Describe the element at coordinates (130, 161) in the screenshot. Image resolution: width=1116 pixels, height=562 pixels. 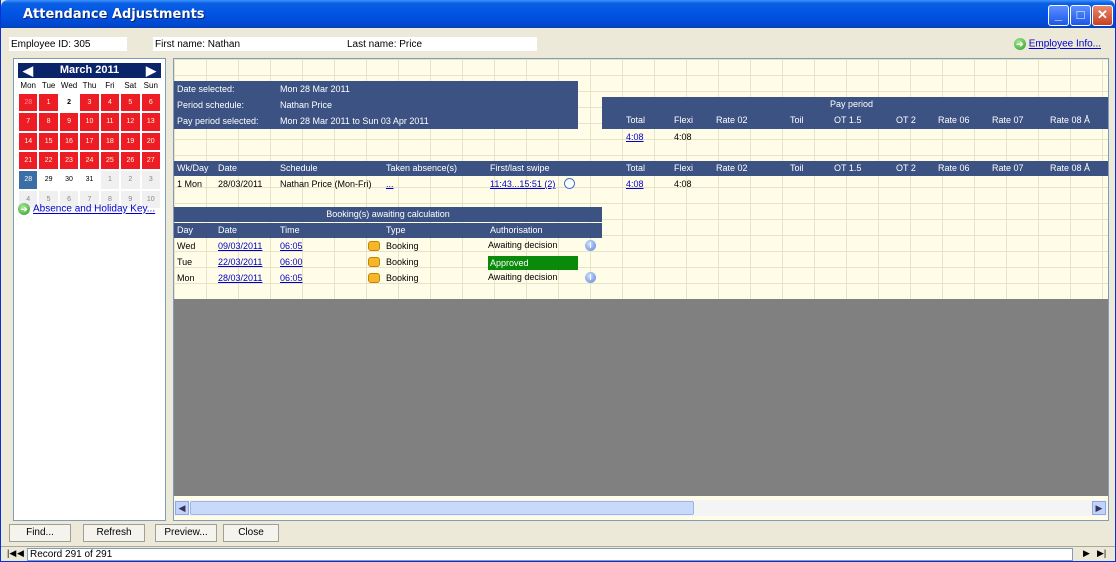
I see `calendar-day-cell: 26` at that location.